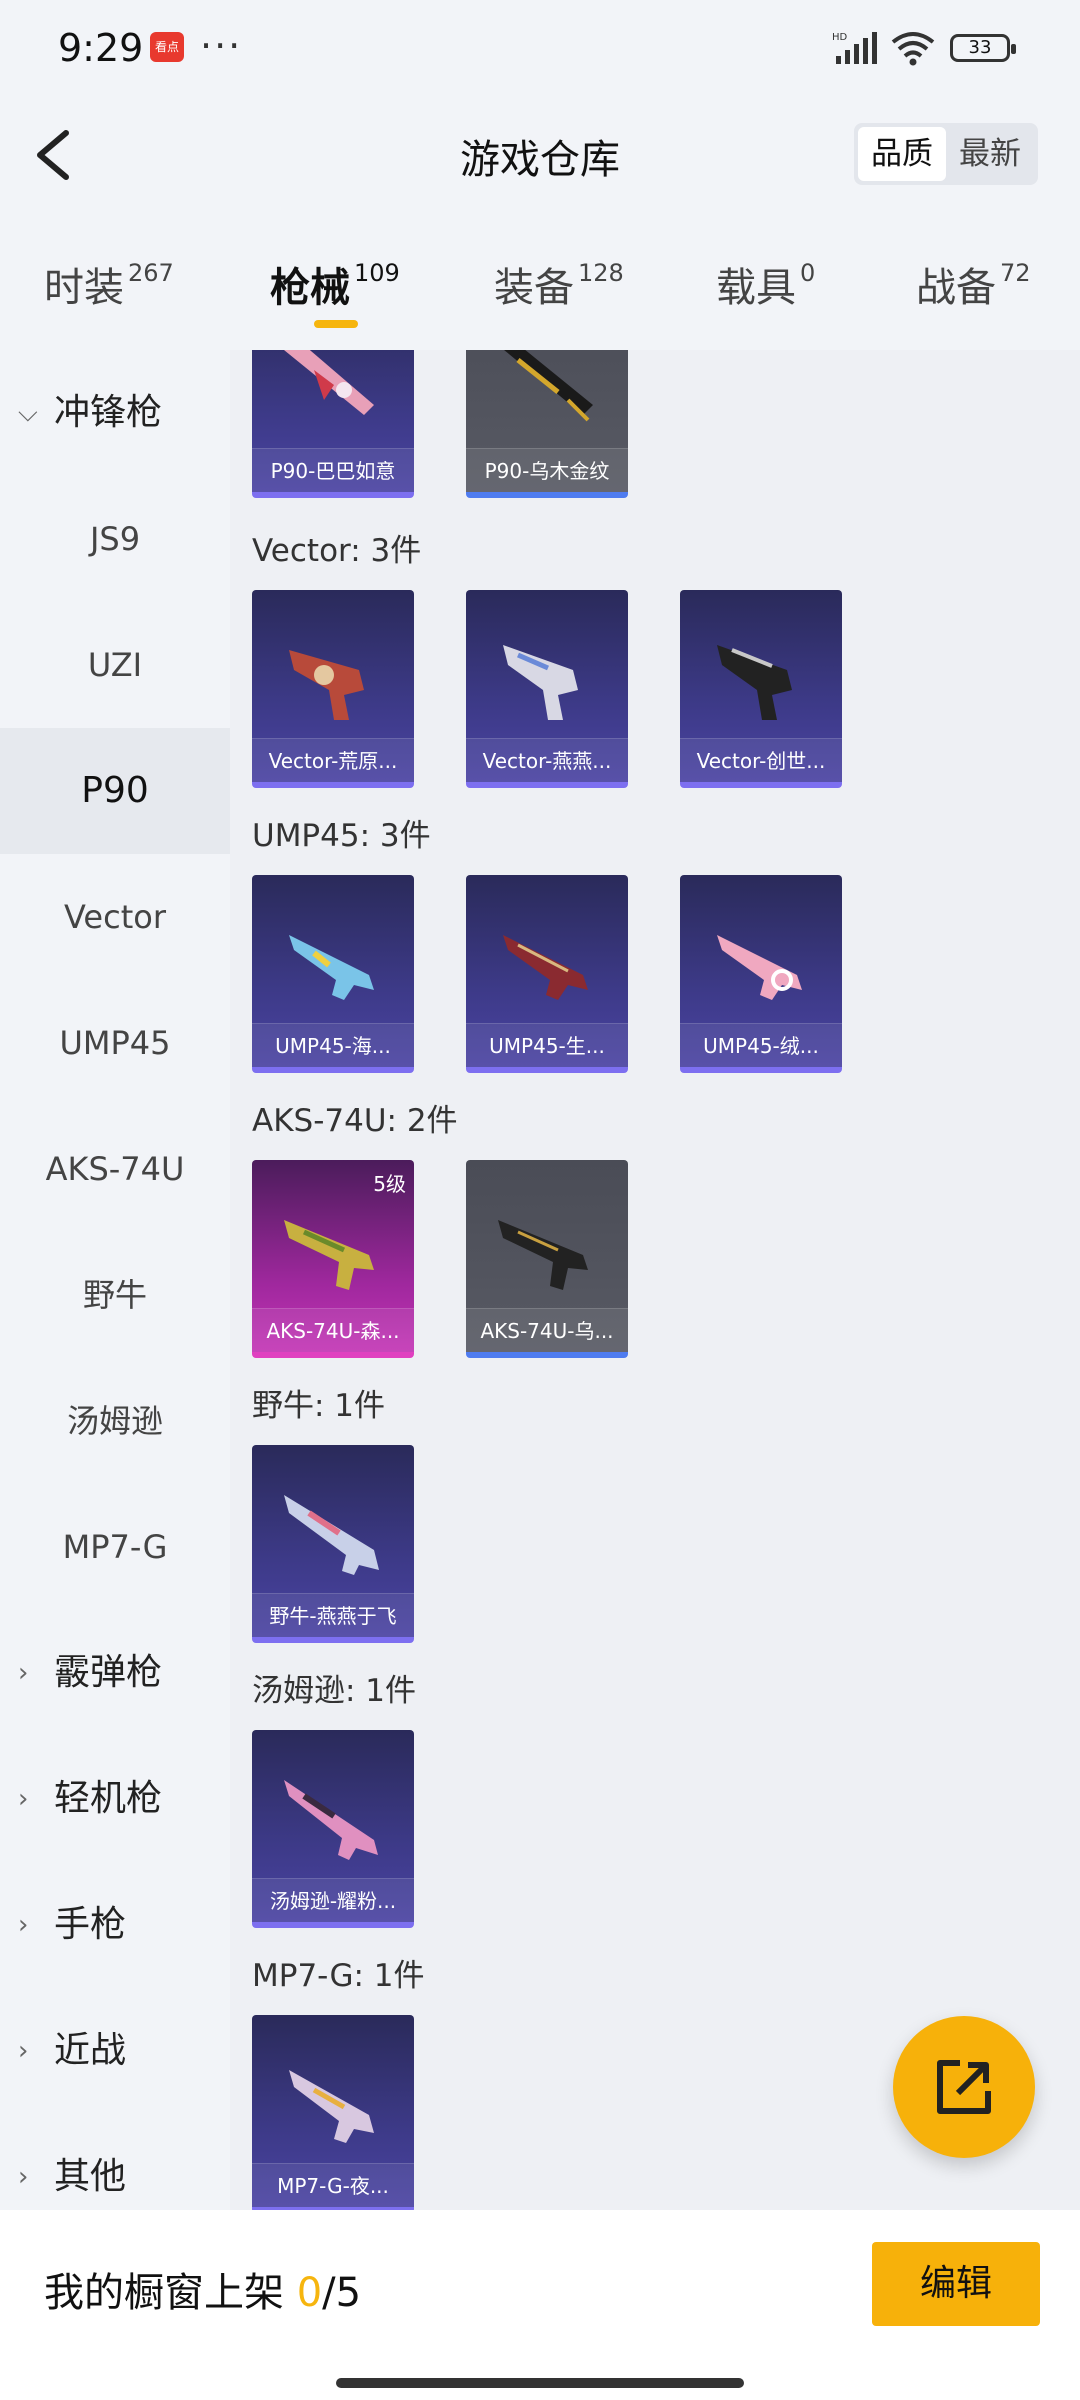 Image resolution: width=1080 pixels, height=2400 pixels. What do you see at coordinates (840, 37) in the screenshot?
I see `svg-text: HD` at bounding box center [840, 37].